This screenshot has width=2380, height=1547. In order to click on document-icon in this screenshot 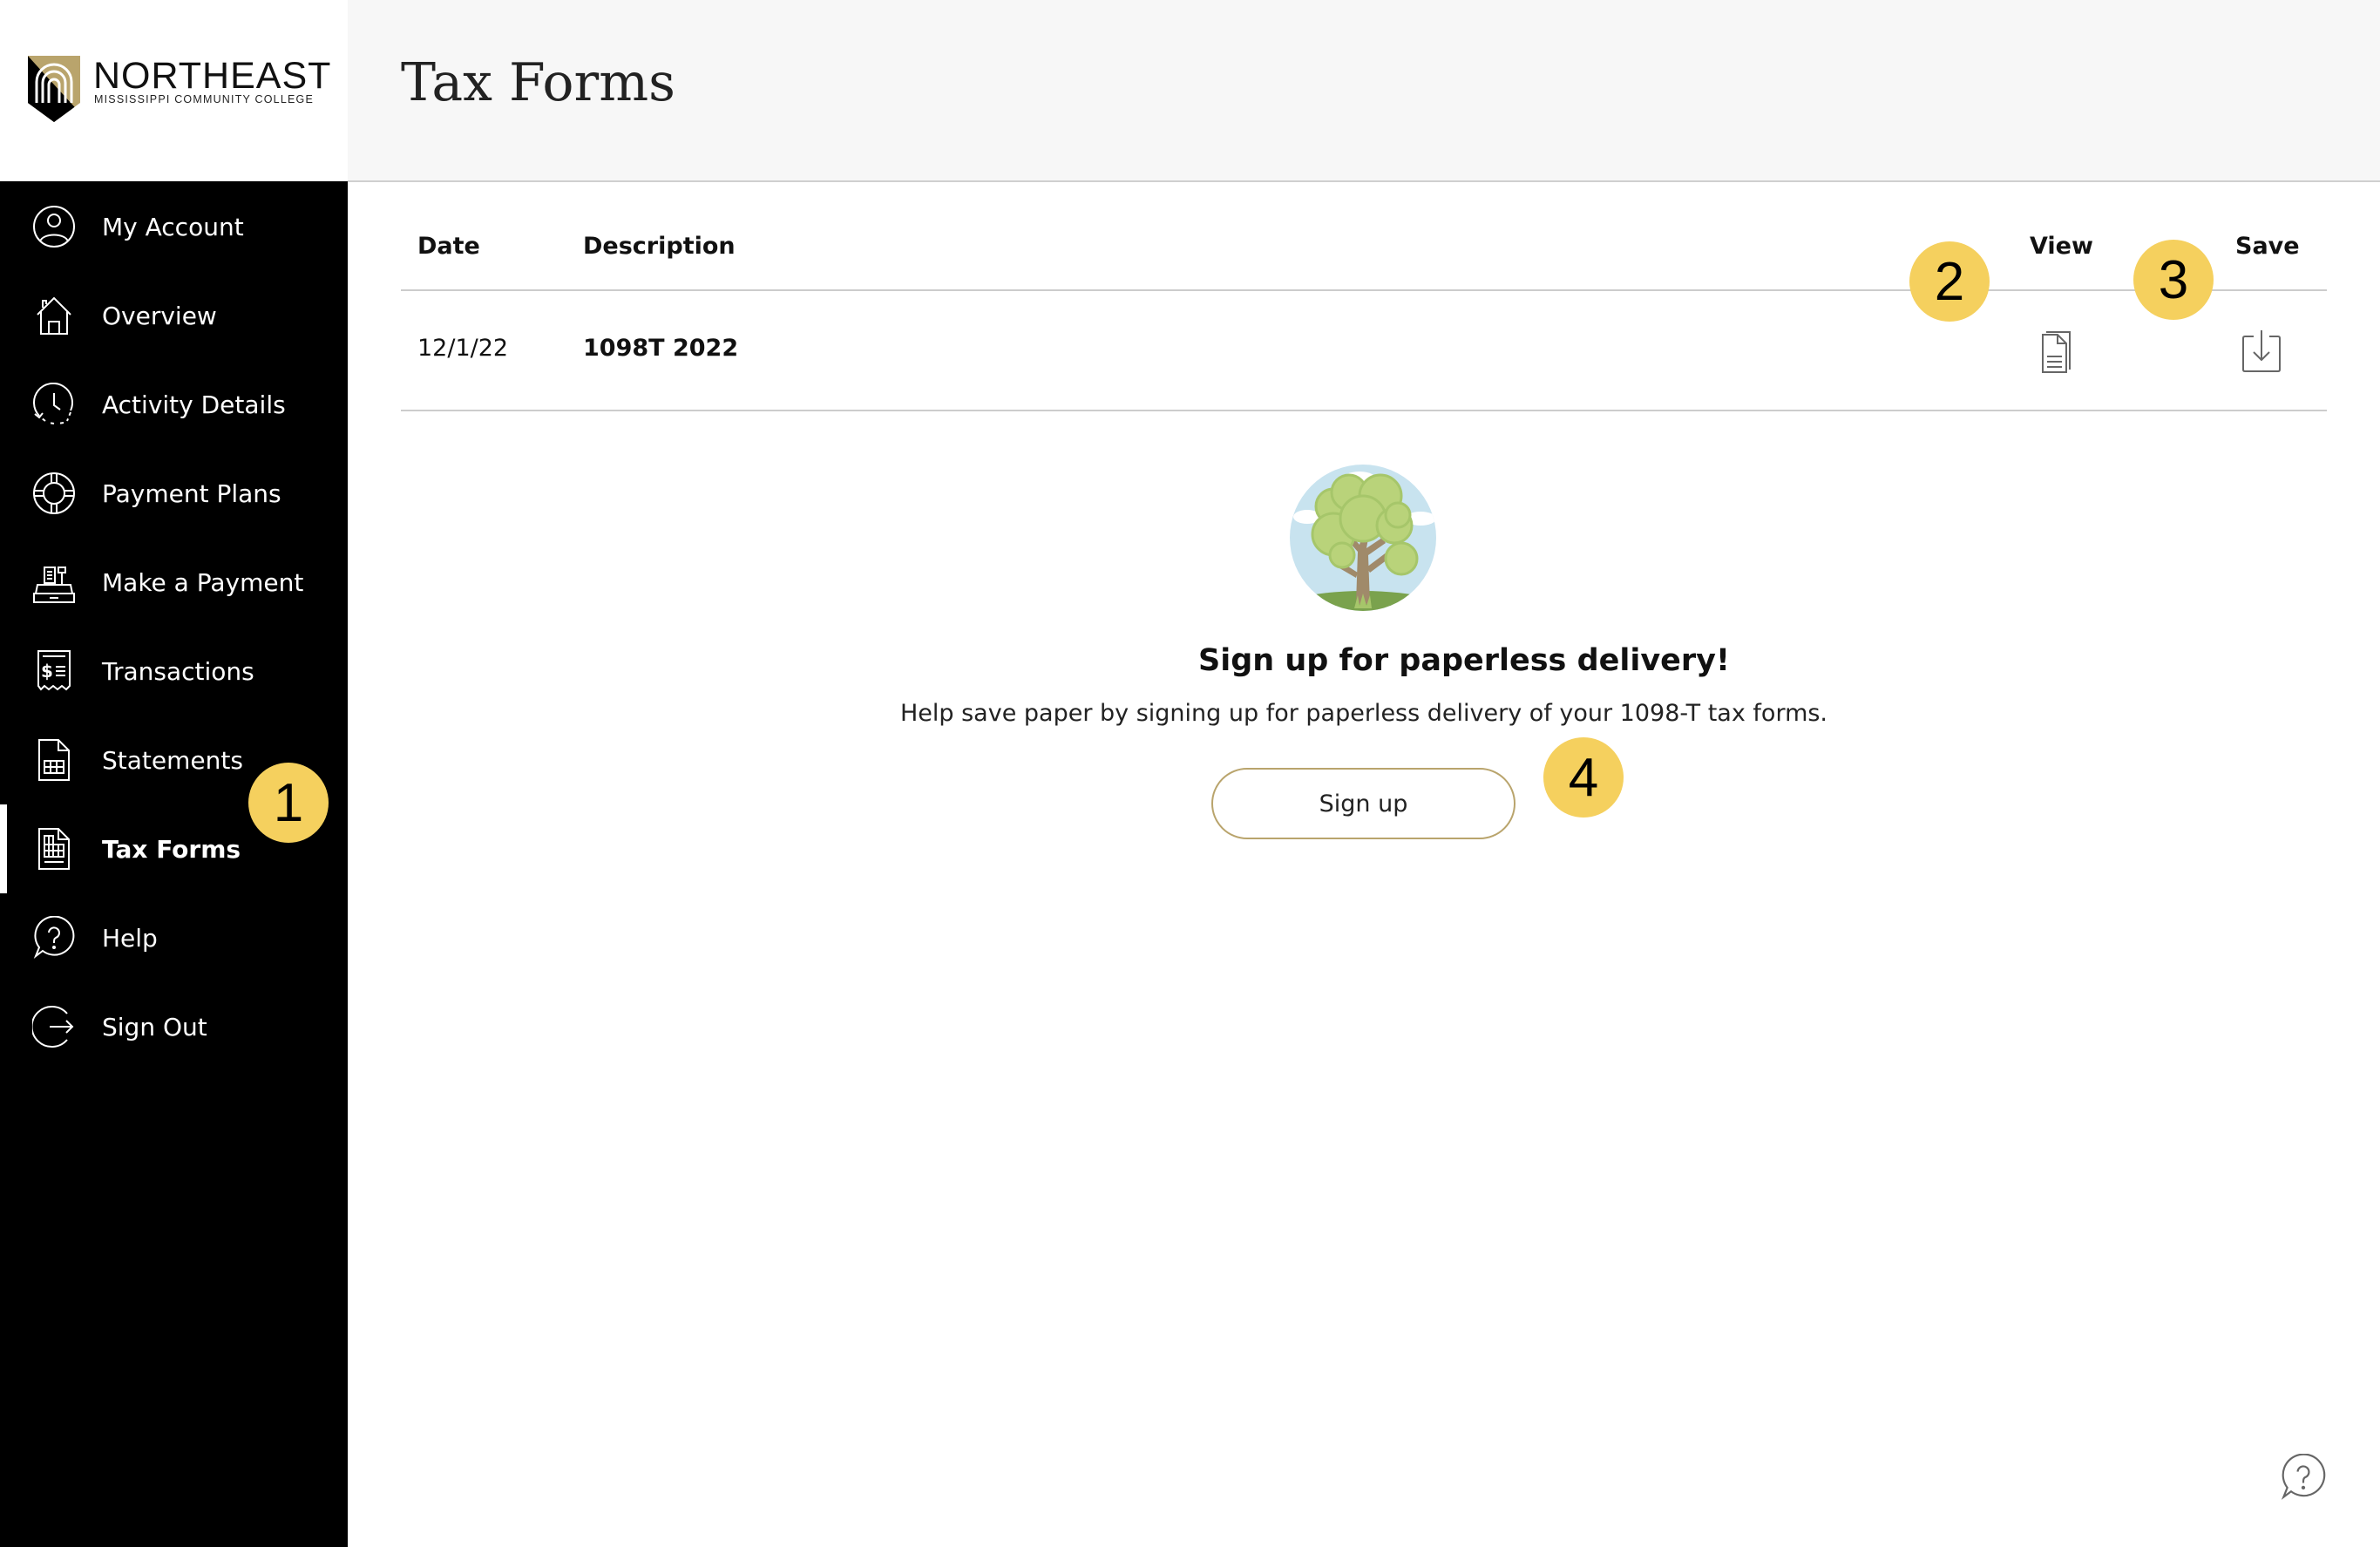, I will do `click(2056, 352)`.